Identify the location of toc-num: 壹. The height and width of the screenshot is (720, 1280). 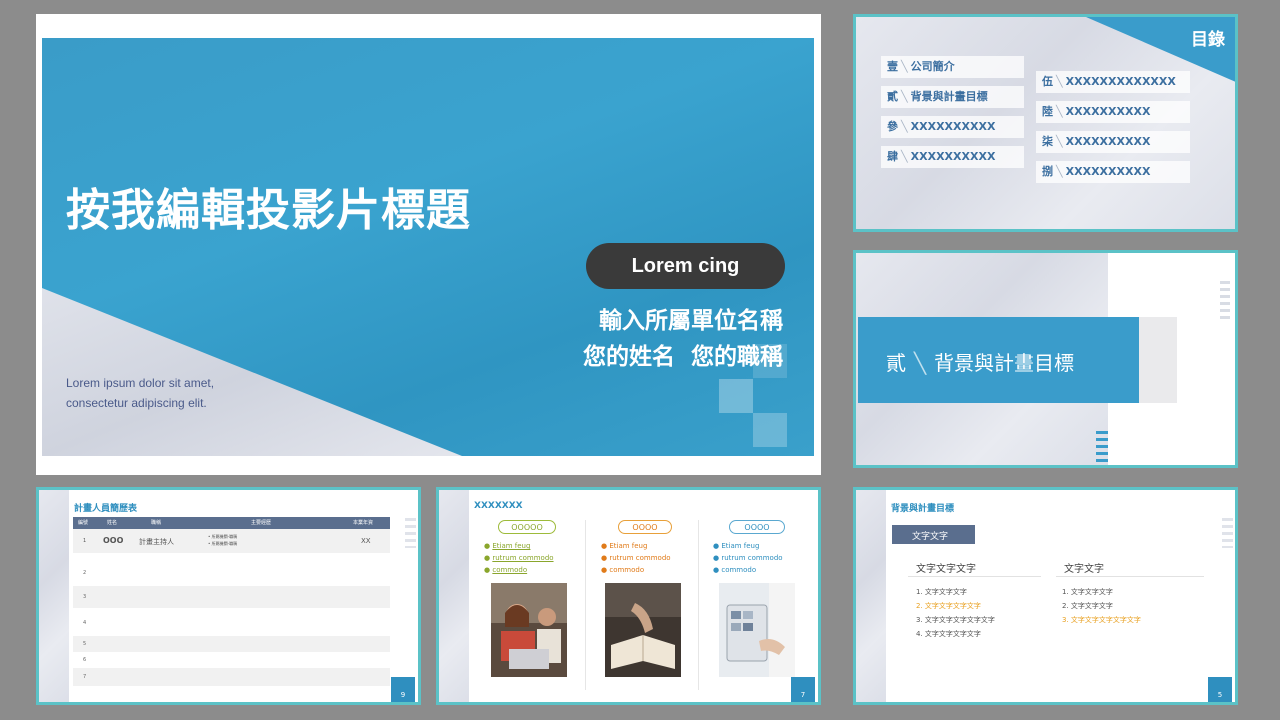
(892, 66).